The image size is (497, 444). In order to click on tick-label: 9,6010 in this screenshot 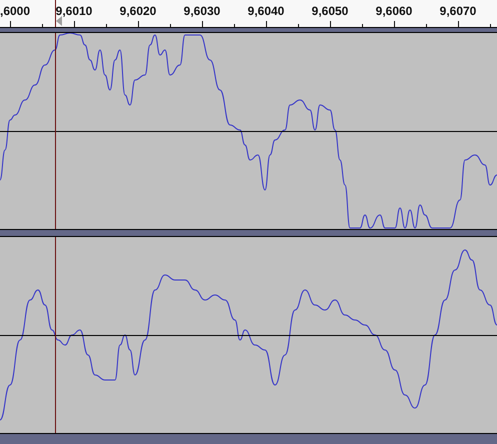, I will do `click(74, 11)`.